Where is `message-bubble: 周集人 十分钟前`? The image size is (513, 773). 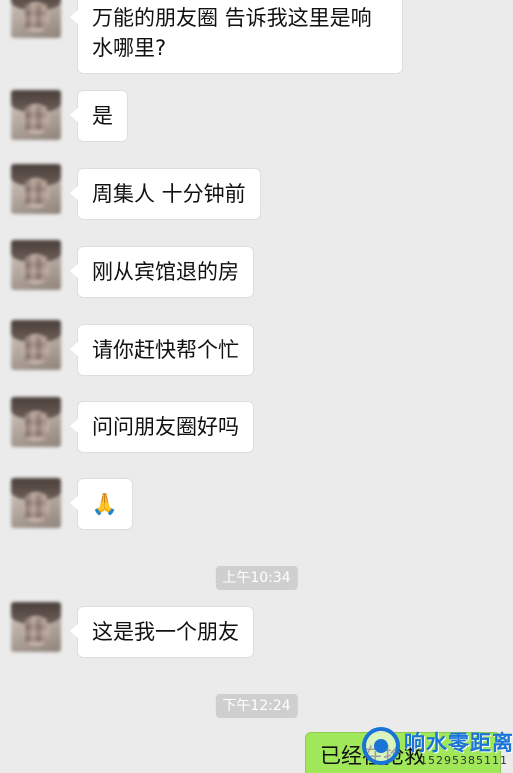 message-bubble: 周集人 十分钟前 is located at coordinates (165, 194).